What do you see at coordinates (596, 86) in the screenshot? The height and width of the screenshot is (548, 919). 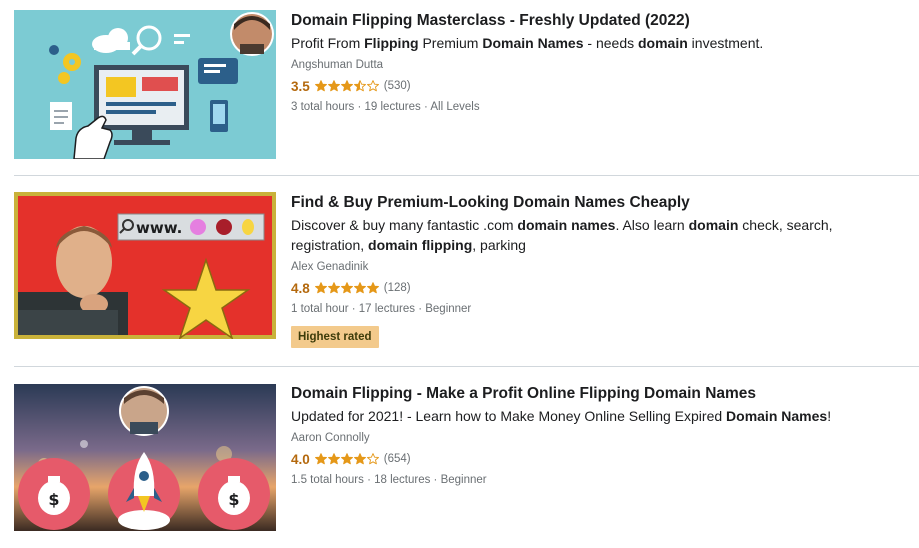 I see `rating-row: 3.5 (530)` at bounding box center [596, 86].